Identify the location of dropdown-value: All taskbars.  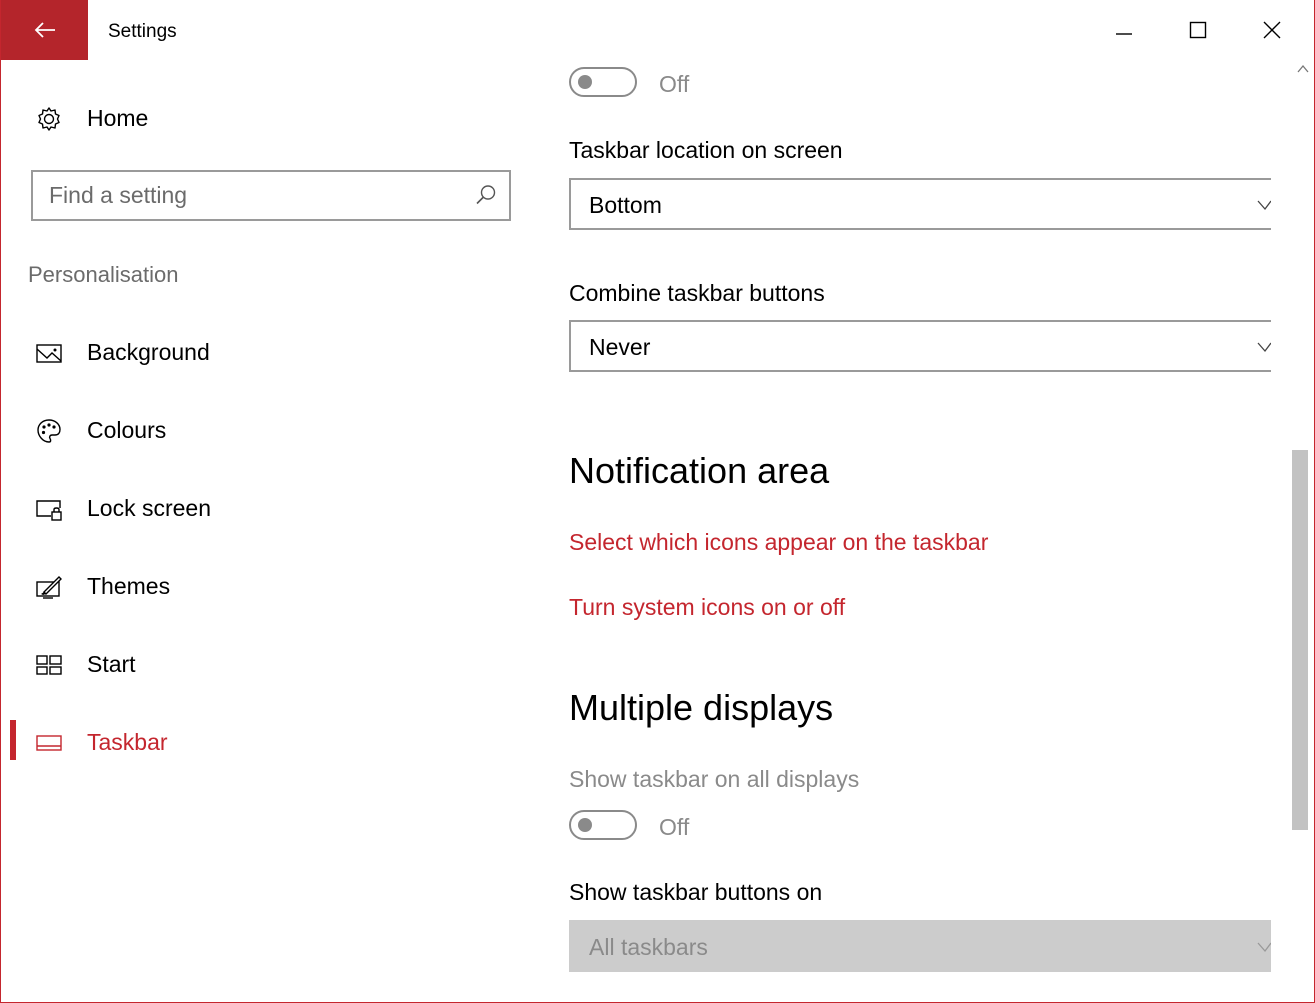
(648, 947).